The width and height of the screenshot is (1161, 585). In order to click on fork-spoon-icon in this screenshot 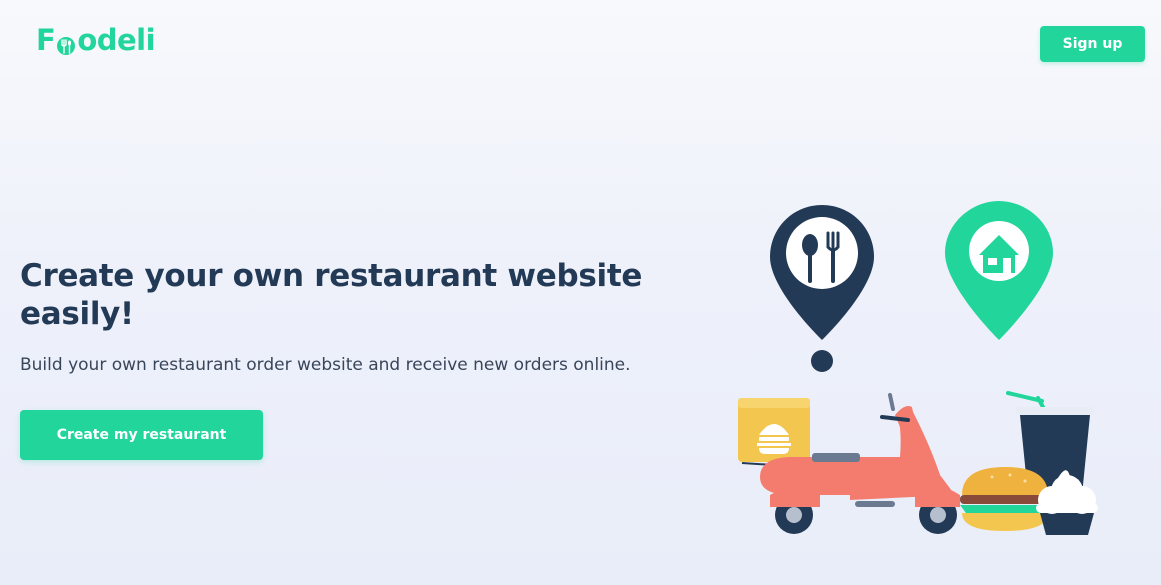, I will do `click(66, 44)`.